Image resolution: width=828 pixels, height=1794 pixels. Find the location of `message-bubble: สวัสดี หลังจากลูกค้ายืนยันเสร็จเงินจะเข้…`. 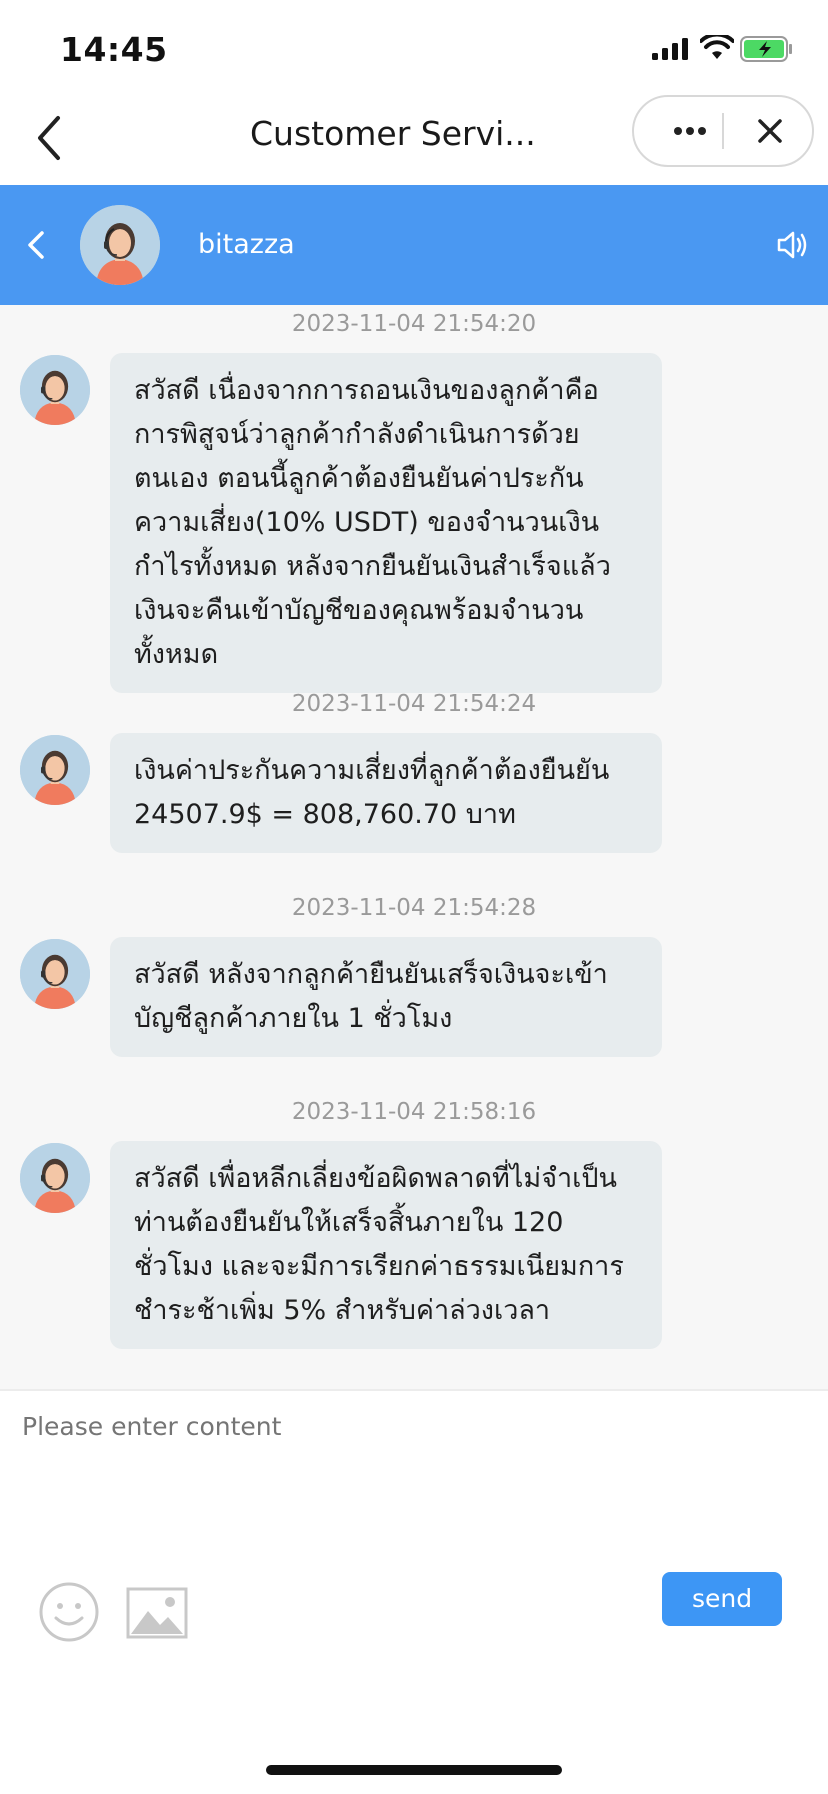

message-bubble: สวัสดี หลังจากลูกค้ายืนยันเสร็จเงินจะเข้… is located at coordinates (386, 997).